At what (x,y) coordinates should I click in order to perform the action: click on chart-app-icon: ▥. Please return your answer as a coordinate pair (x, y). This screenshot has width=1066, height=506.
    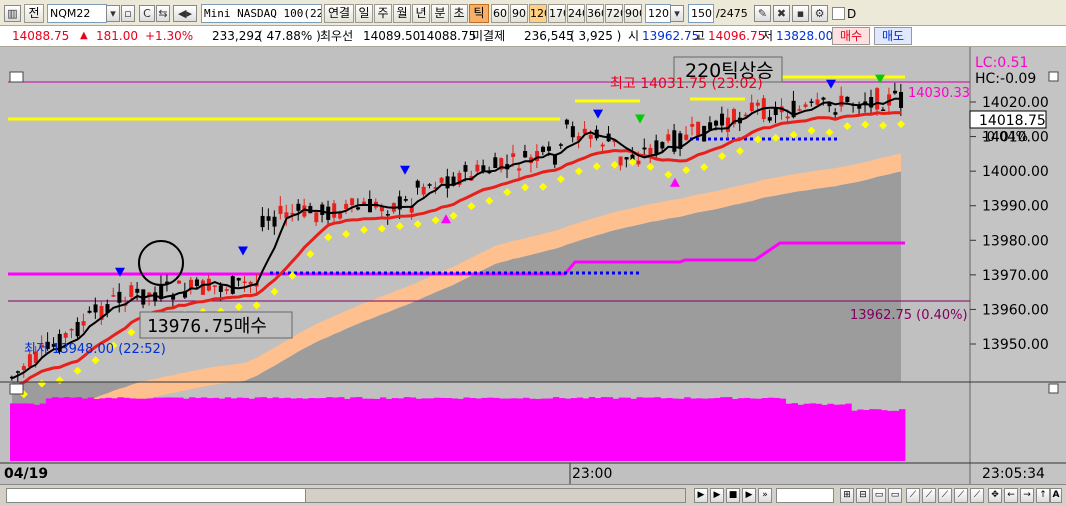
    Looking at the image, I should click on (12, 13).